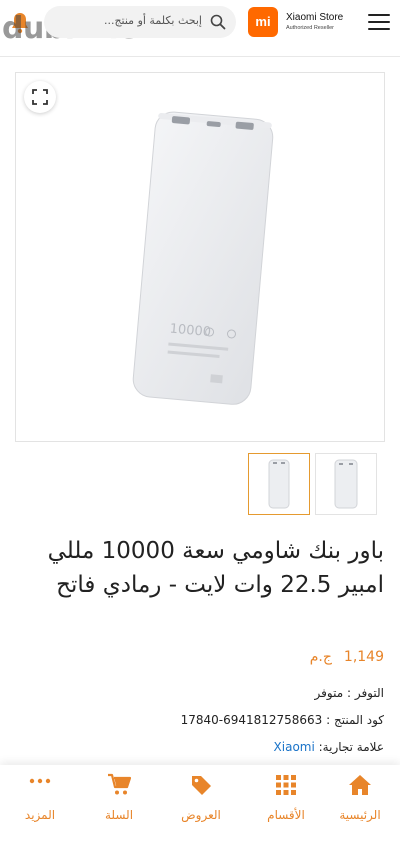  I want to click on more-icon, so click(40, 781).